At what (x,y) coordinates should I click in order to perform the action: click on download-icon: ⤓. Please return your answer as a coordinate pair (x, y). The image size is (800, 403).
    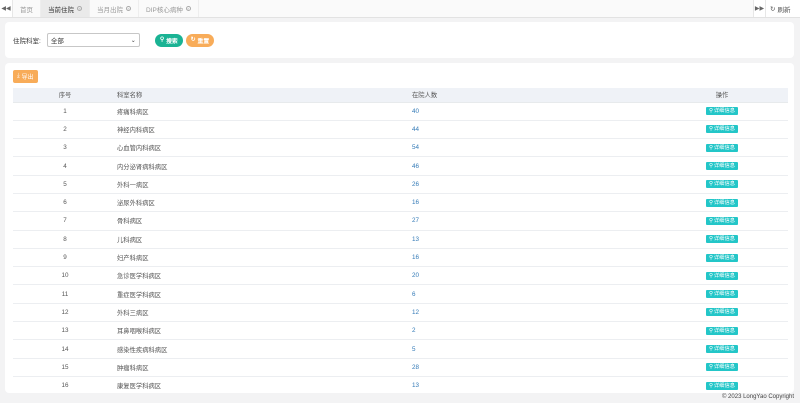
    Looking at the image, I should click on (18, 76).